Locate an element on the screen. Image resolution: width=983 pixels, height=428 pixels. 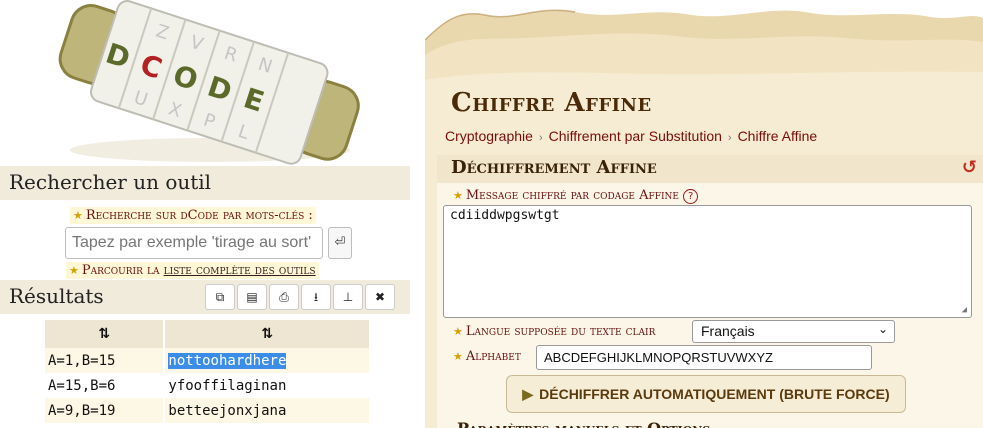
browse-prefix: Parcourir la is located at coordinates (122, 270).